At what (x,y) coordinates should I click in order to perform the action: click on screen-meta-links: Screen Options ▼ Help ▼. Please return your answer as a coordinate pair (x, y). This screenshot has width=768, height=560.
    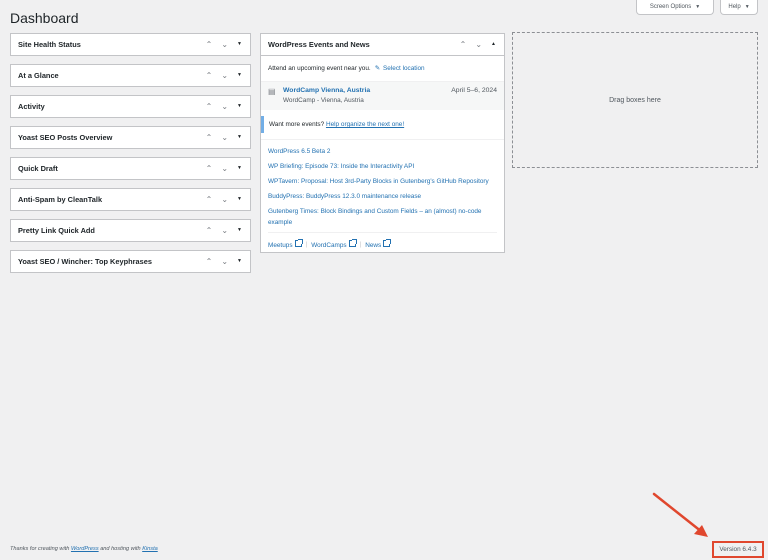
    Looking at the image, I should click on (697, 7).